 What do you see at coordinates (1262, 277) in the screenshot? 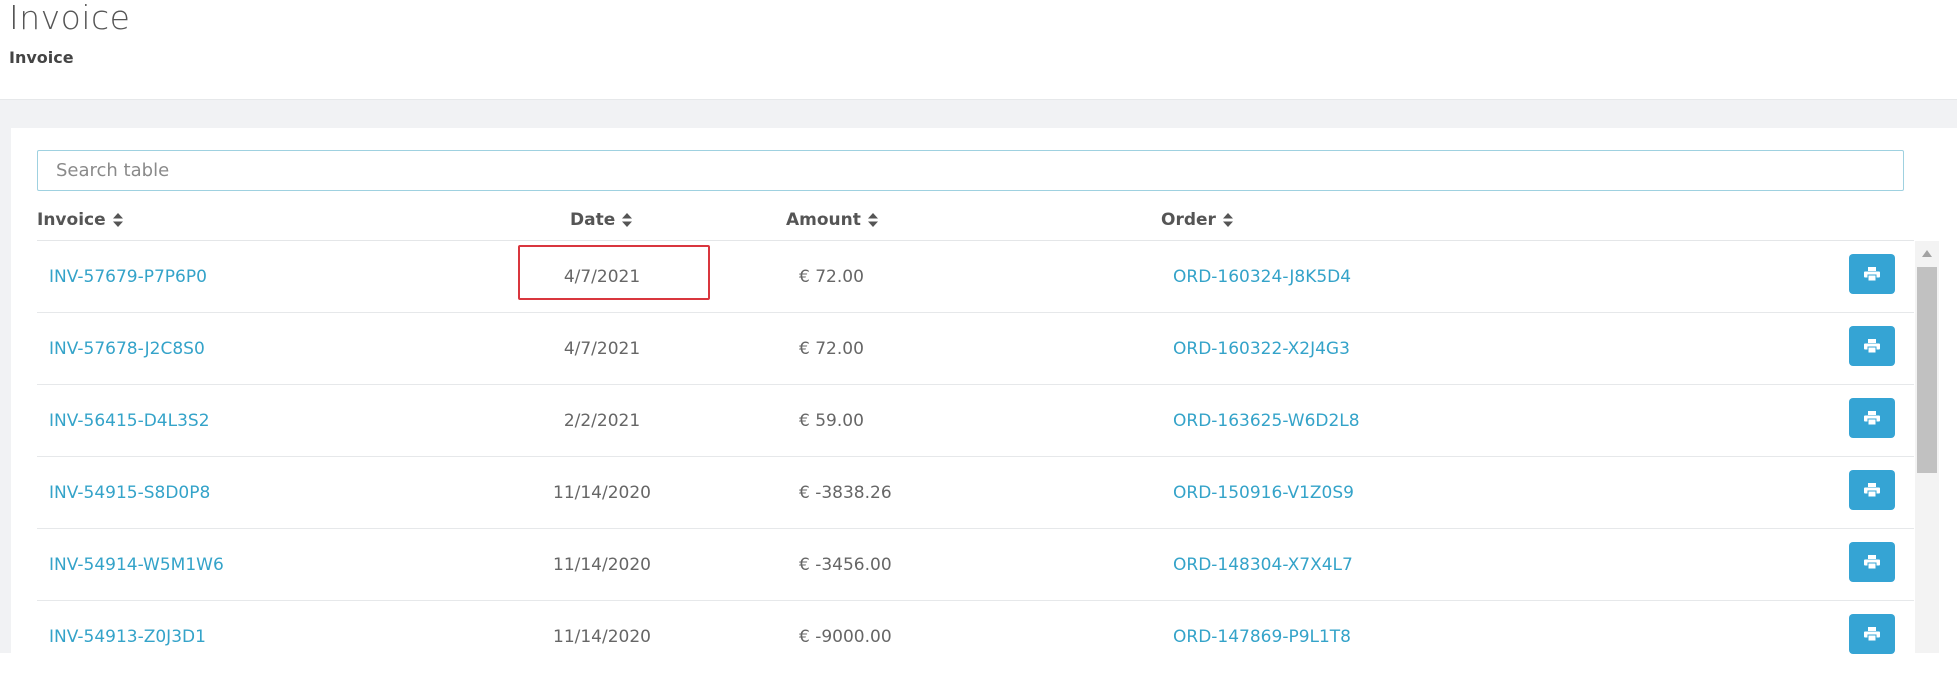
I see `order-link: ORD-160324-J8K5D4` at bounding box center [1262, 277].